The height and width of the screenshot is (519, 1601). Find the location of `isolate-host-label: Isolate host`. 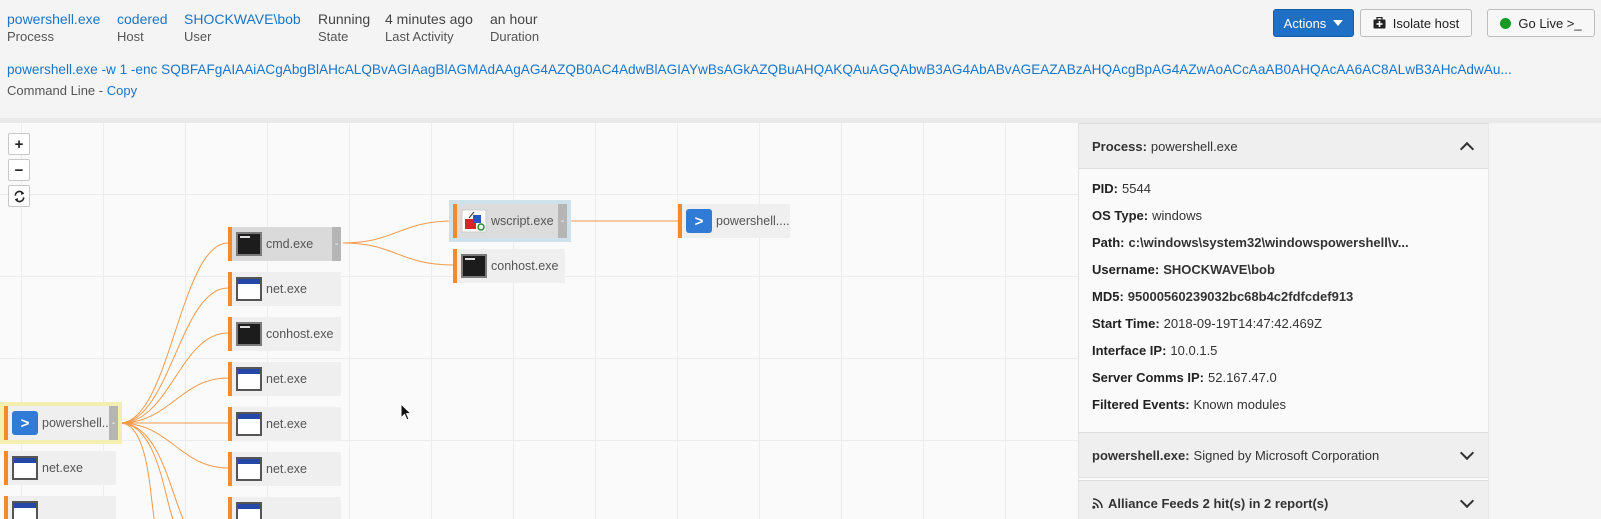

isolate-host-label: Isolate host is located at coordinates (1426, 23).